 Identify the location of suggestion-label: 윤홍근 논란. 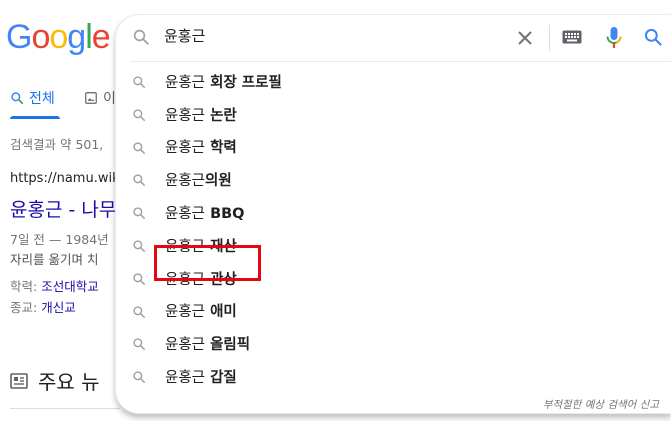
(201, 114).